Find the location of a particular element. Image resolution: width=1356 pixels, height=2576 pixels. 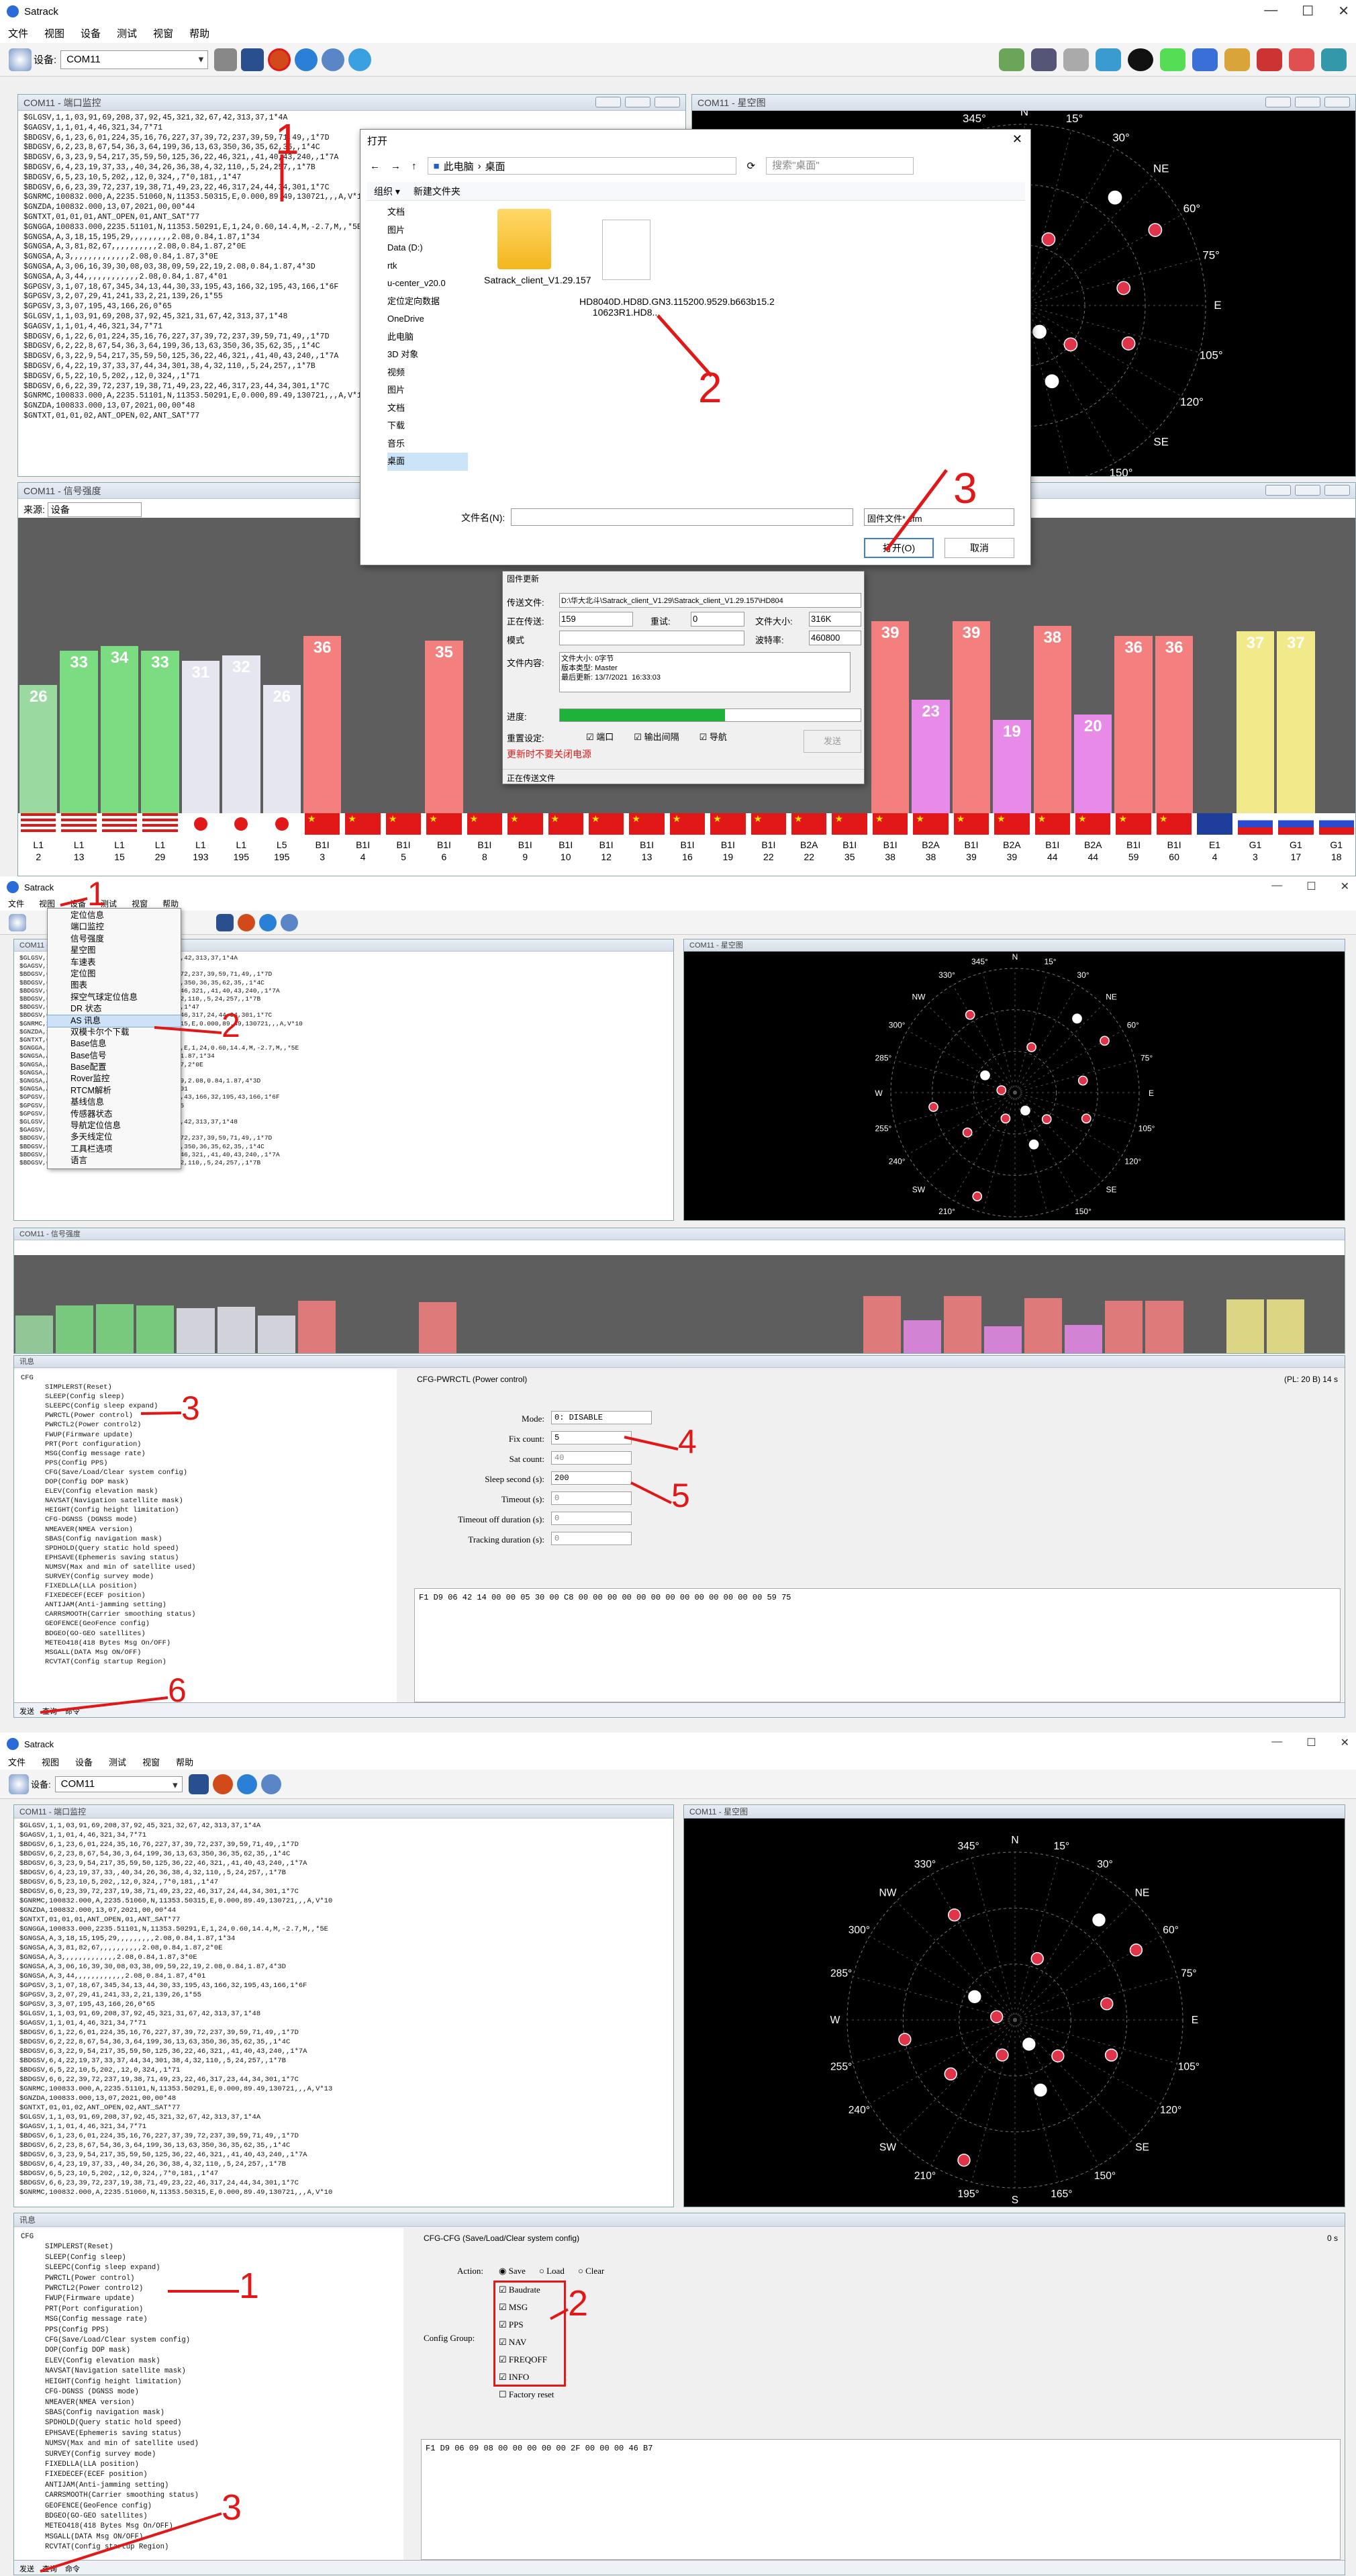

chart-icon is located at coordinates (1044, 59).